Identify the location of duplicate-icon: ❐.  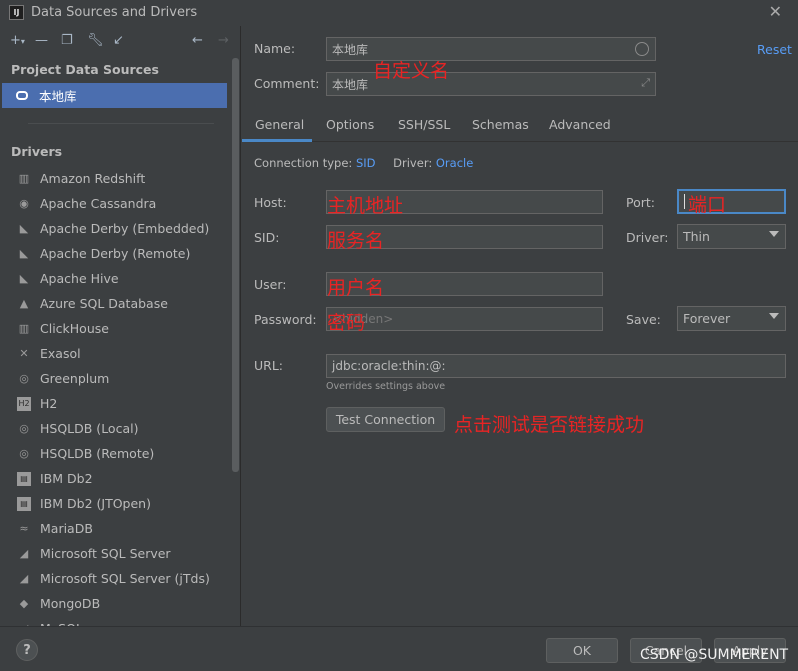
(67, 41).